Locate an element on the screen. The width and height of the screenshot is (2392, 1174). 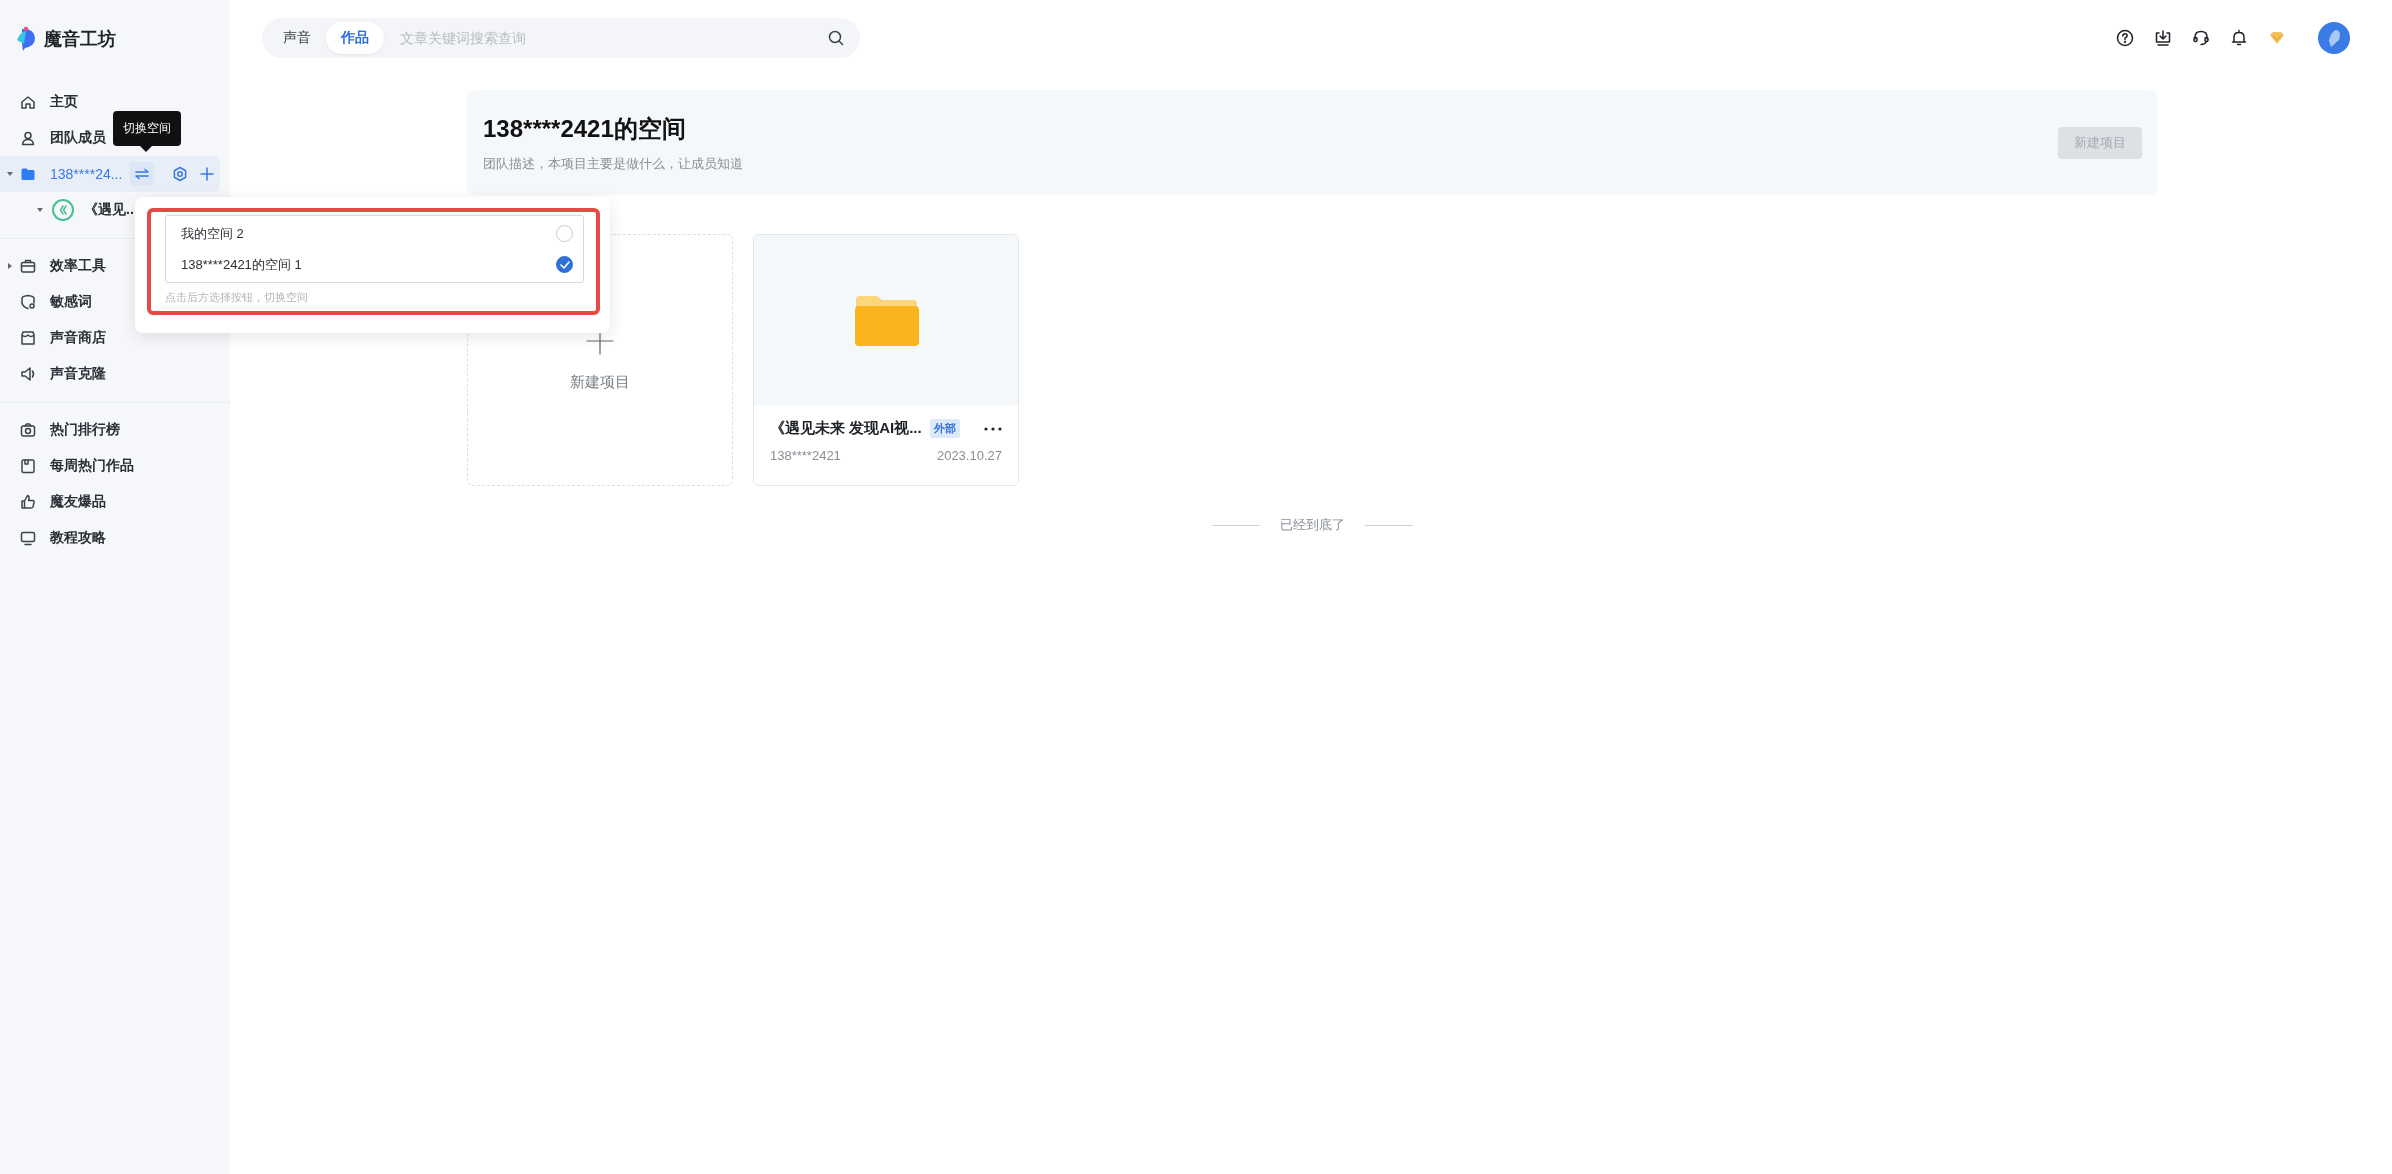
settings-button is located at coordinates (180, 174).